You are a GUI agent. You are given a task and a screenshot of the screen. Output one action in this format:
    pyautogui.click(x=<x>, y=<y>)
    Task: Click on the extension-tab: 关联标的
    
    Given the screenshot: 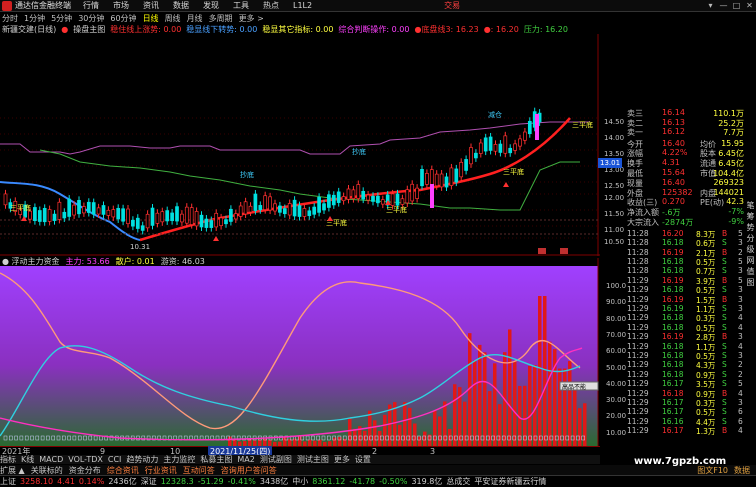 What is the action you would take?
    pyautogui.click(x=47, y=470)
    